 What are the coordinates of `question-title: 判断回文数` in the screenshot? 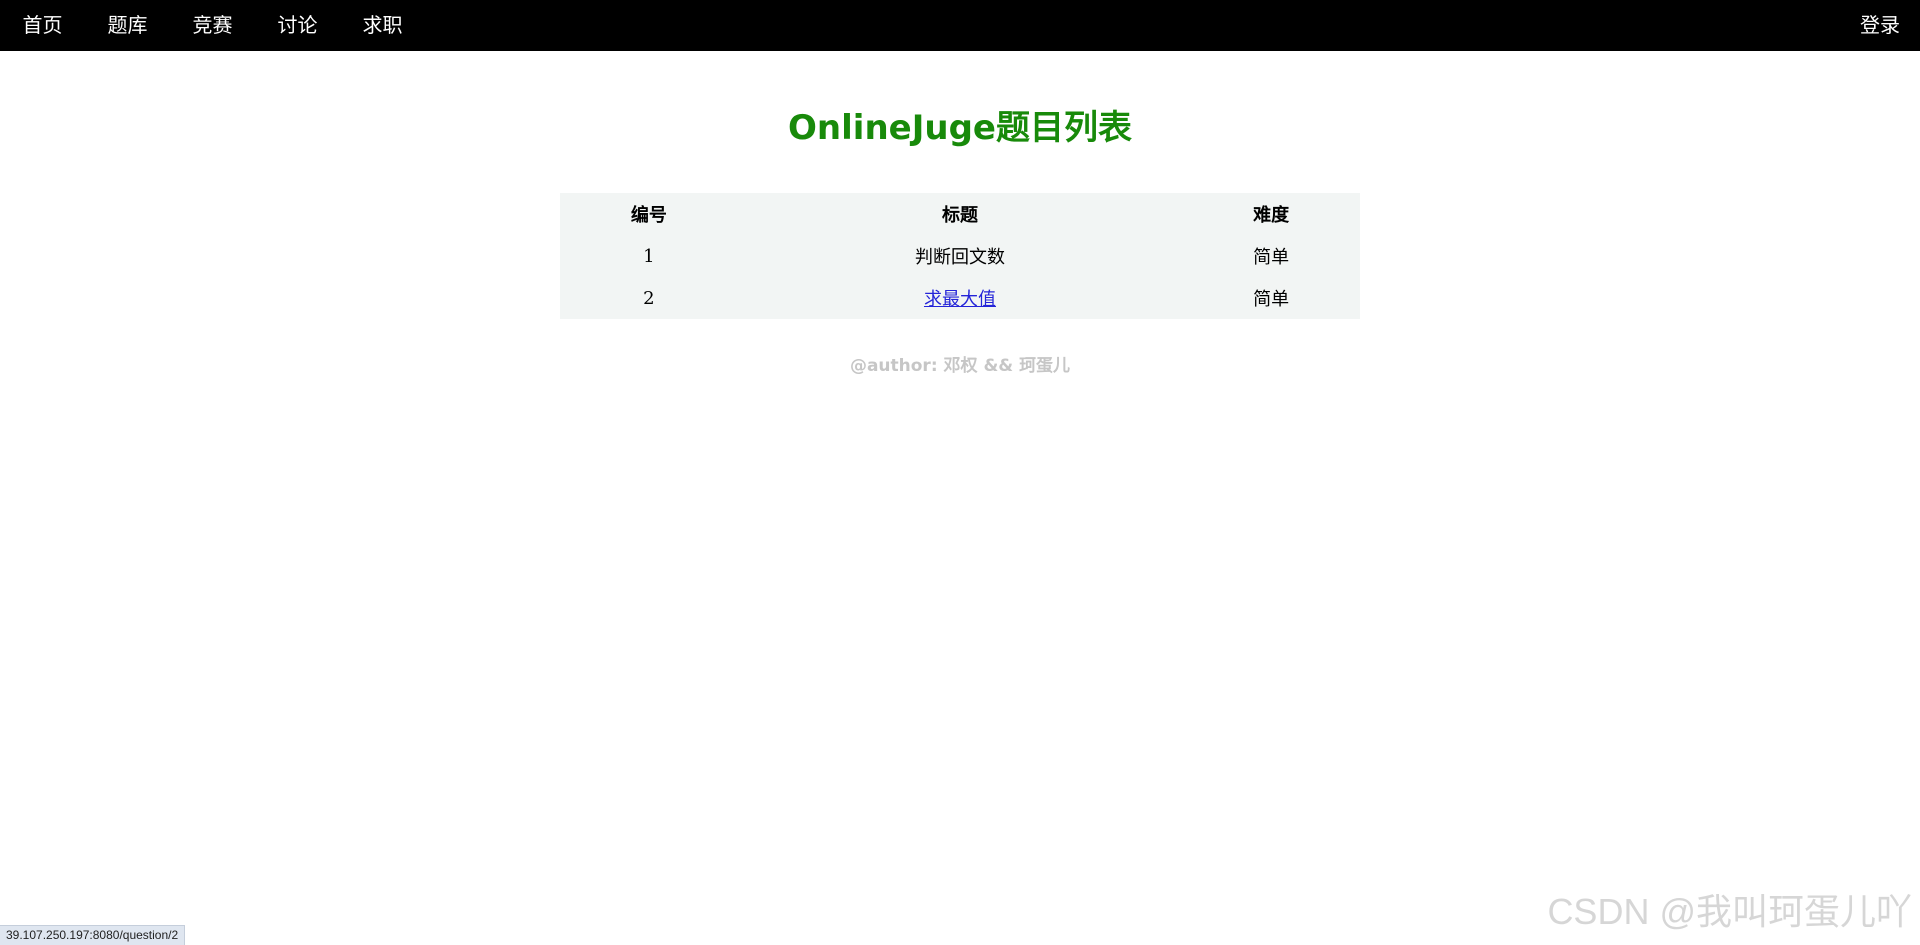 It's located at (960, 256).